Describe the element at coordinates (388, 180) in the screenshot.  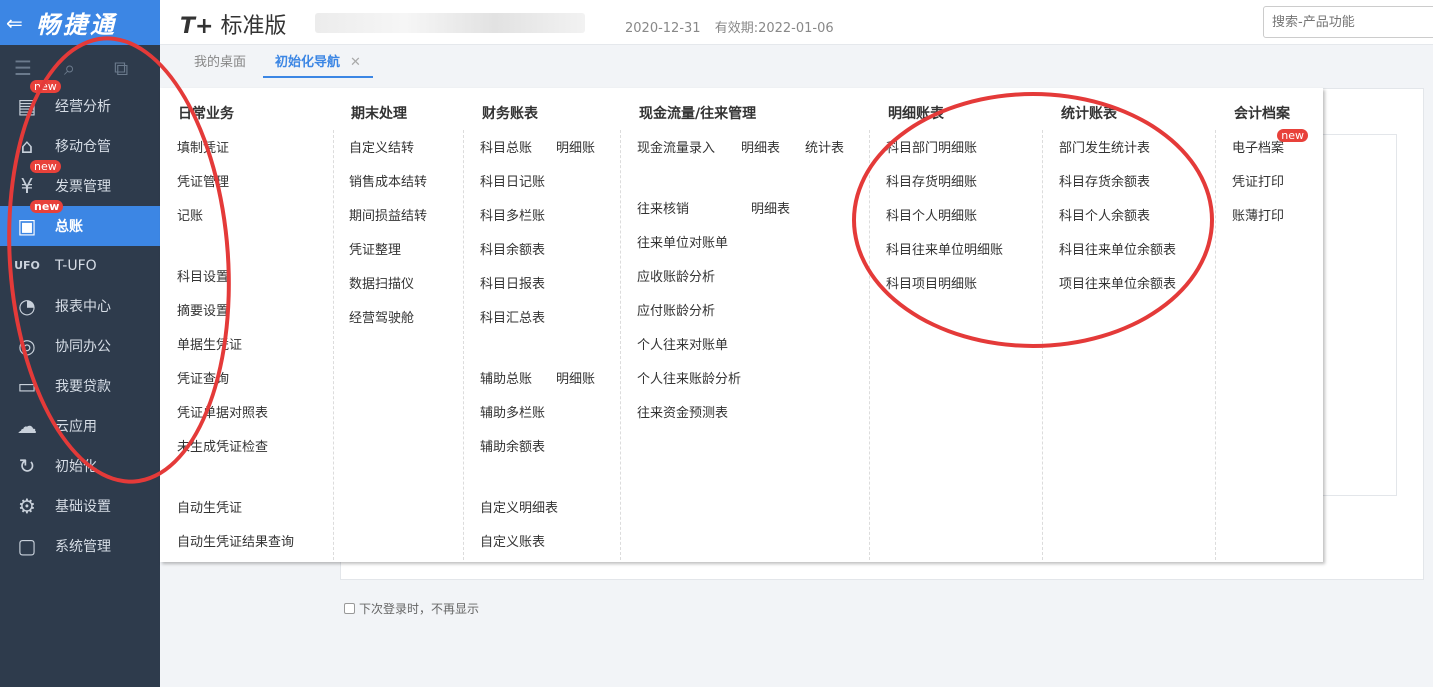
I see `menu-item: 销售成本结转` at that location.